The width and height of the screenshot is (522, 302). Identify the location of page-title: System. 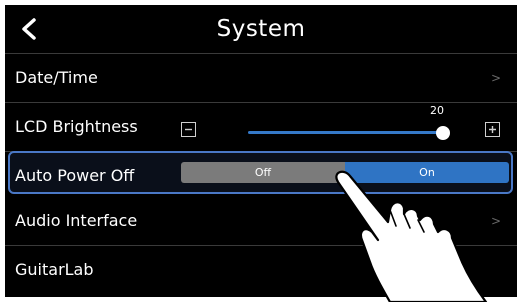
(261, 29).